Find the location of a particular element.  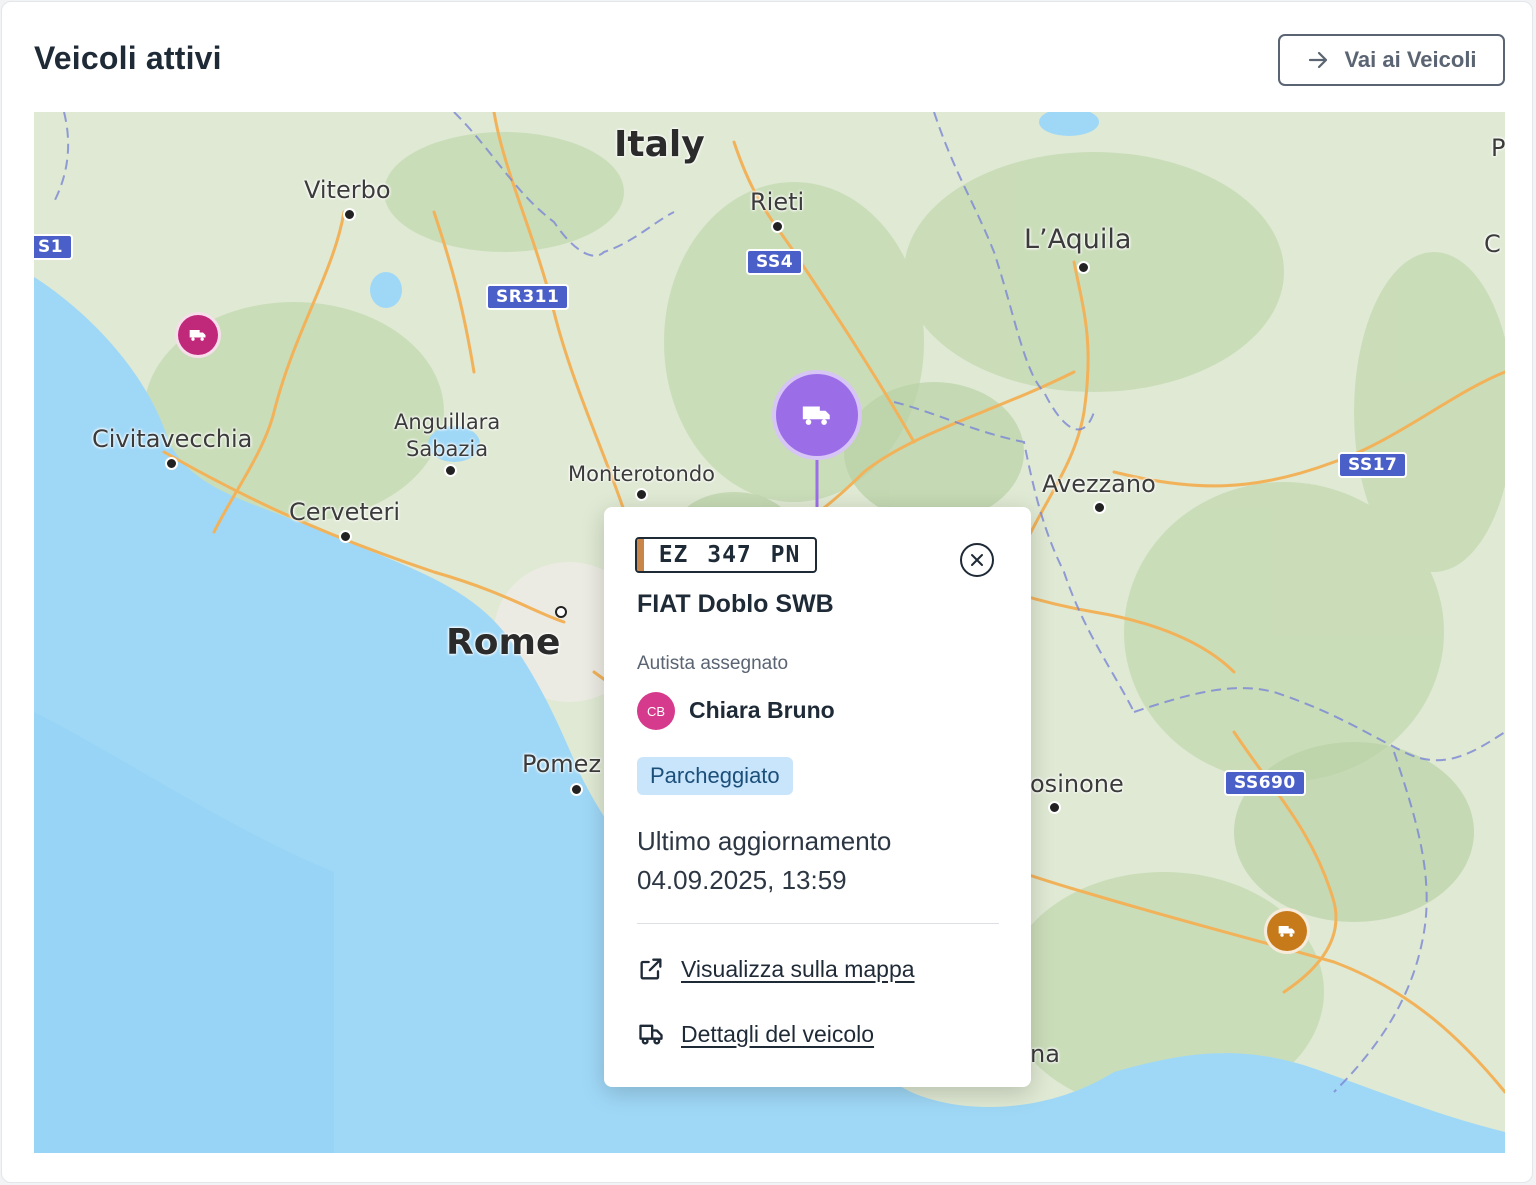

go-to-vehicles-button: Vai ai Veicoli is located at coordinates (1391, 60).